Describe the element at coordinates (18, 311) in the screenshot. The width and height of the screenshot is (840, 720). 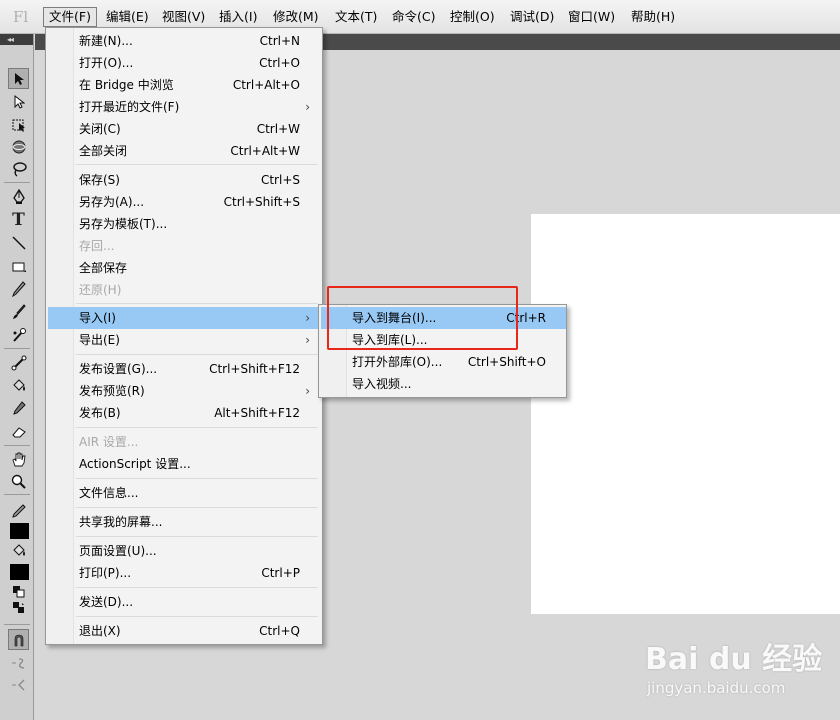
I see `brush-tool-icon` at that location.